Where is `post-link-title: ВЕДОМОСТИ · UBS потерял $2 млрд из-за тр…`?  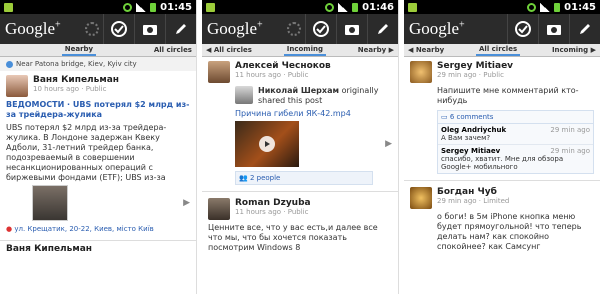
post-link-title: ВЕДОМОСТИ · UBS потерял $2 млрд из-за тр… is located at coordinates (98, 110).